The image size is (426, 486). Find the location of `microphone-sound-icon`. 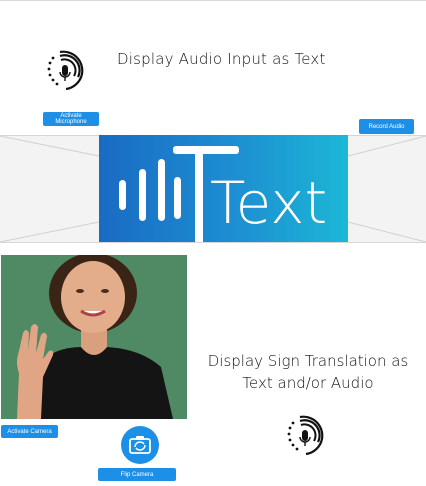

microphone-sound-icon is located at coordinates (65, 70).